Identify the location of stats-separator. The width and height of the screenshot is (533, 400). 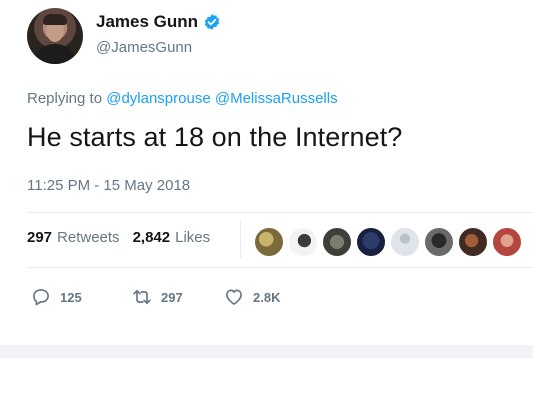
(240, 239).